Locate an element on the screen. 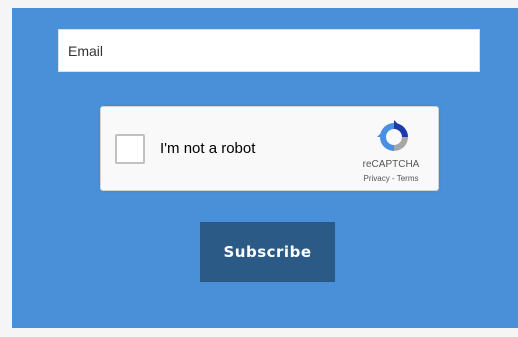  recaptcha-links: Privacy - Terms is located at coordinates (391, 178).